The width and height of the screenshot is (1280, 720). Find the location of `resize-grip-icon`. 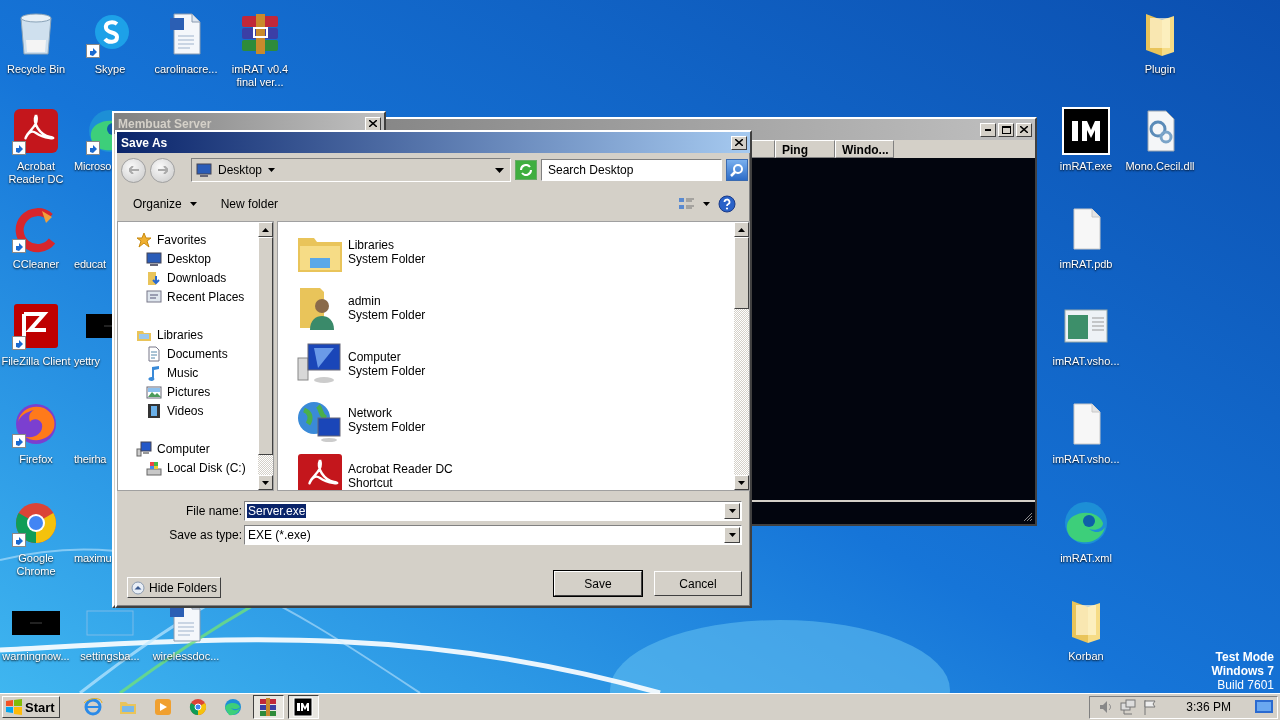

resize-grip-icon is located at coordinates (1028, 517).